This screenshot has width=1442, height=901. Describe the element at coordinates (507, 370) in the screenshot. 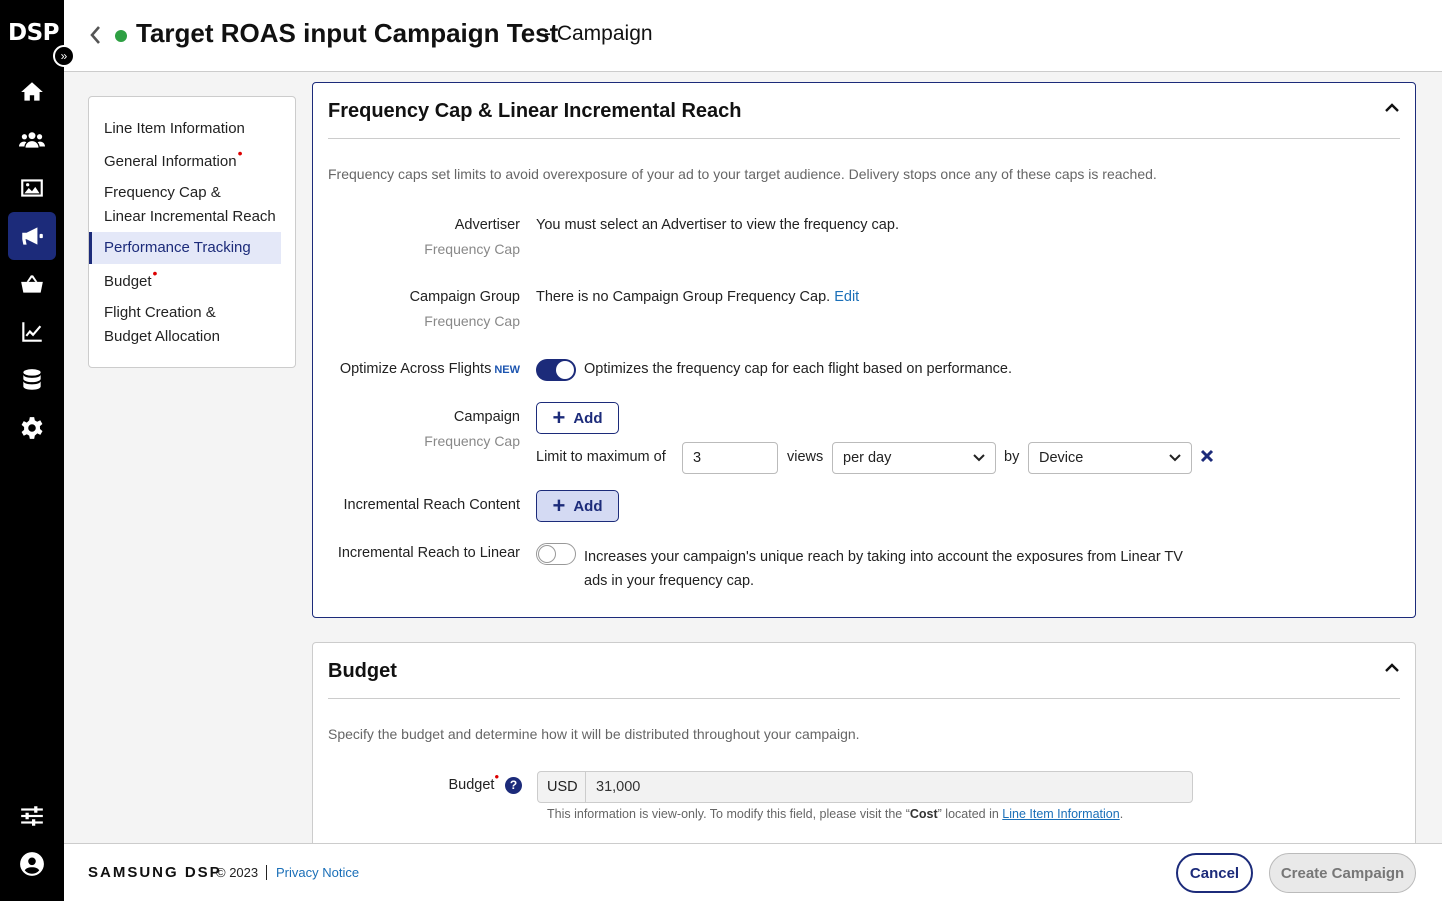

I see `new-badge: NEW` at that location.